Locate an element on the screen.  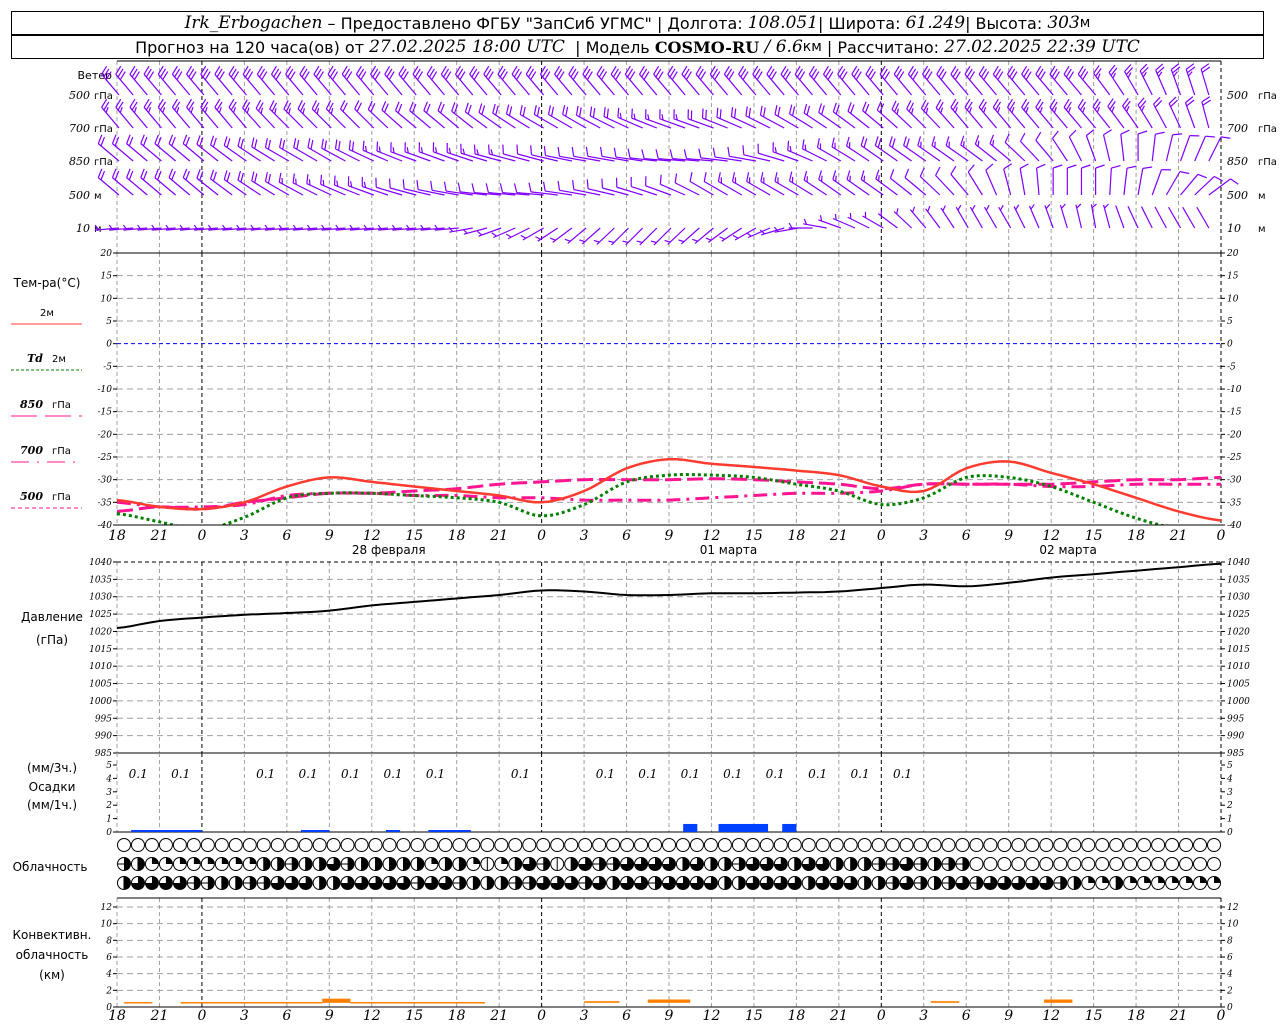
time-tick-label: 12 is located at coordinates (372, 536).